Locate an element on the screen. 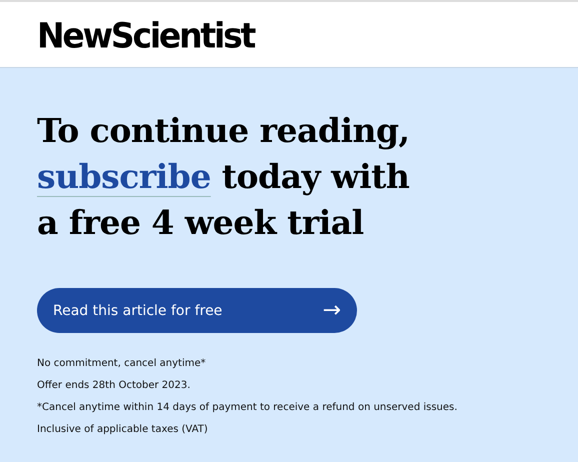 This screenshot has width=578, height=462. read-free-button: Read this article for free → is located at coordinates (197, 310).